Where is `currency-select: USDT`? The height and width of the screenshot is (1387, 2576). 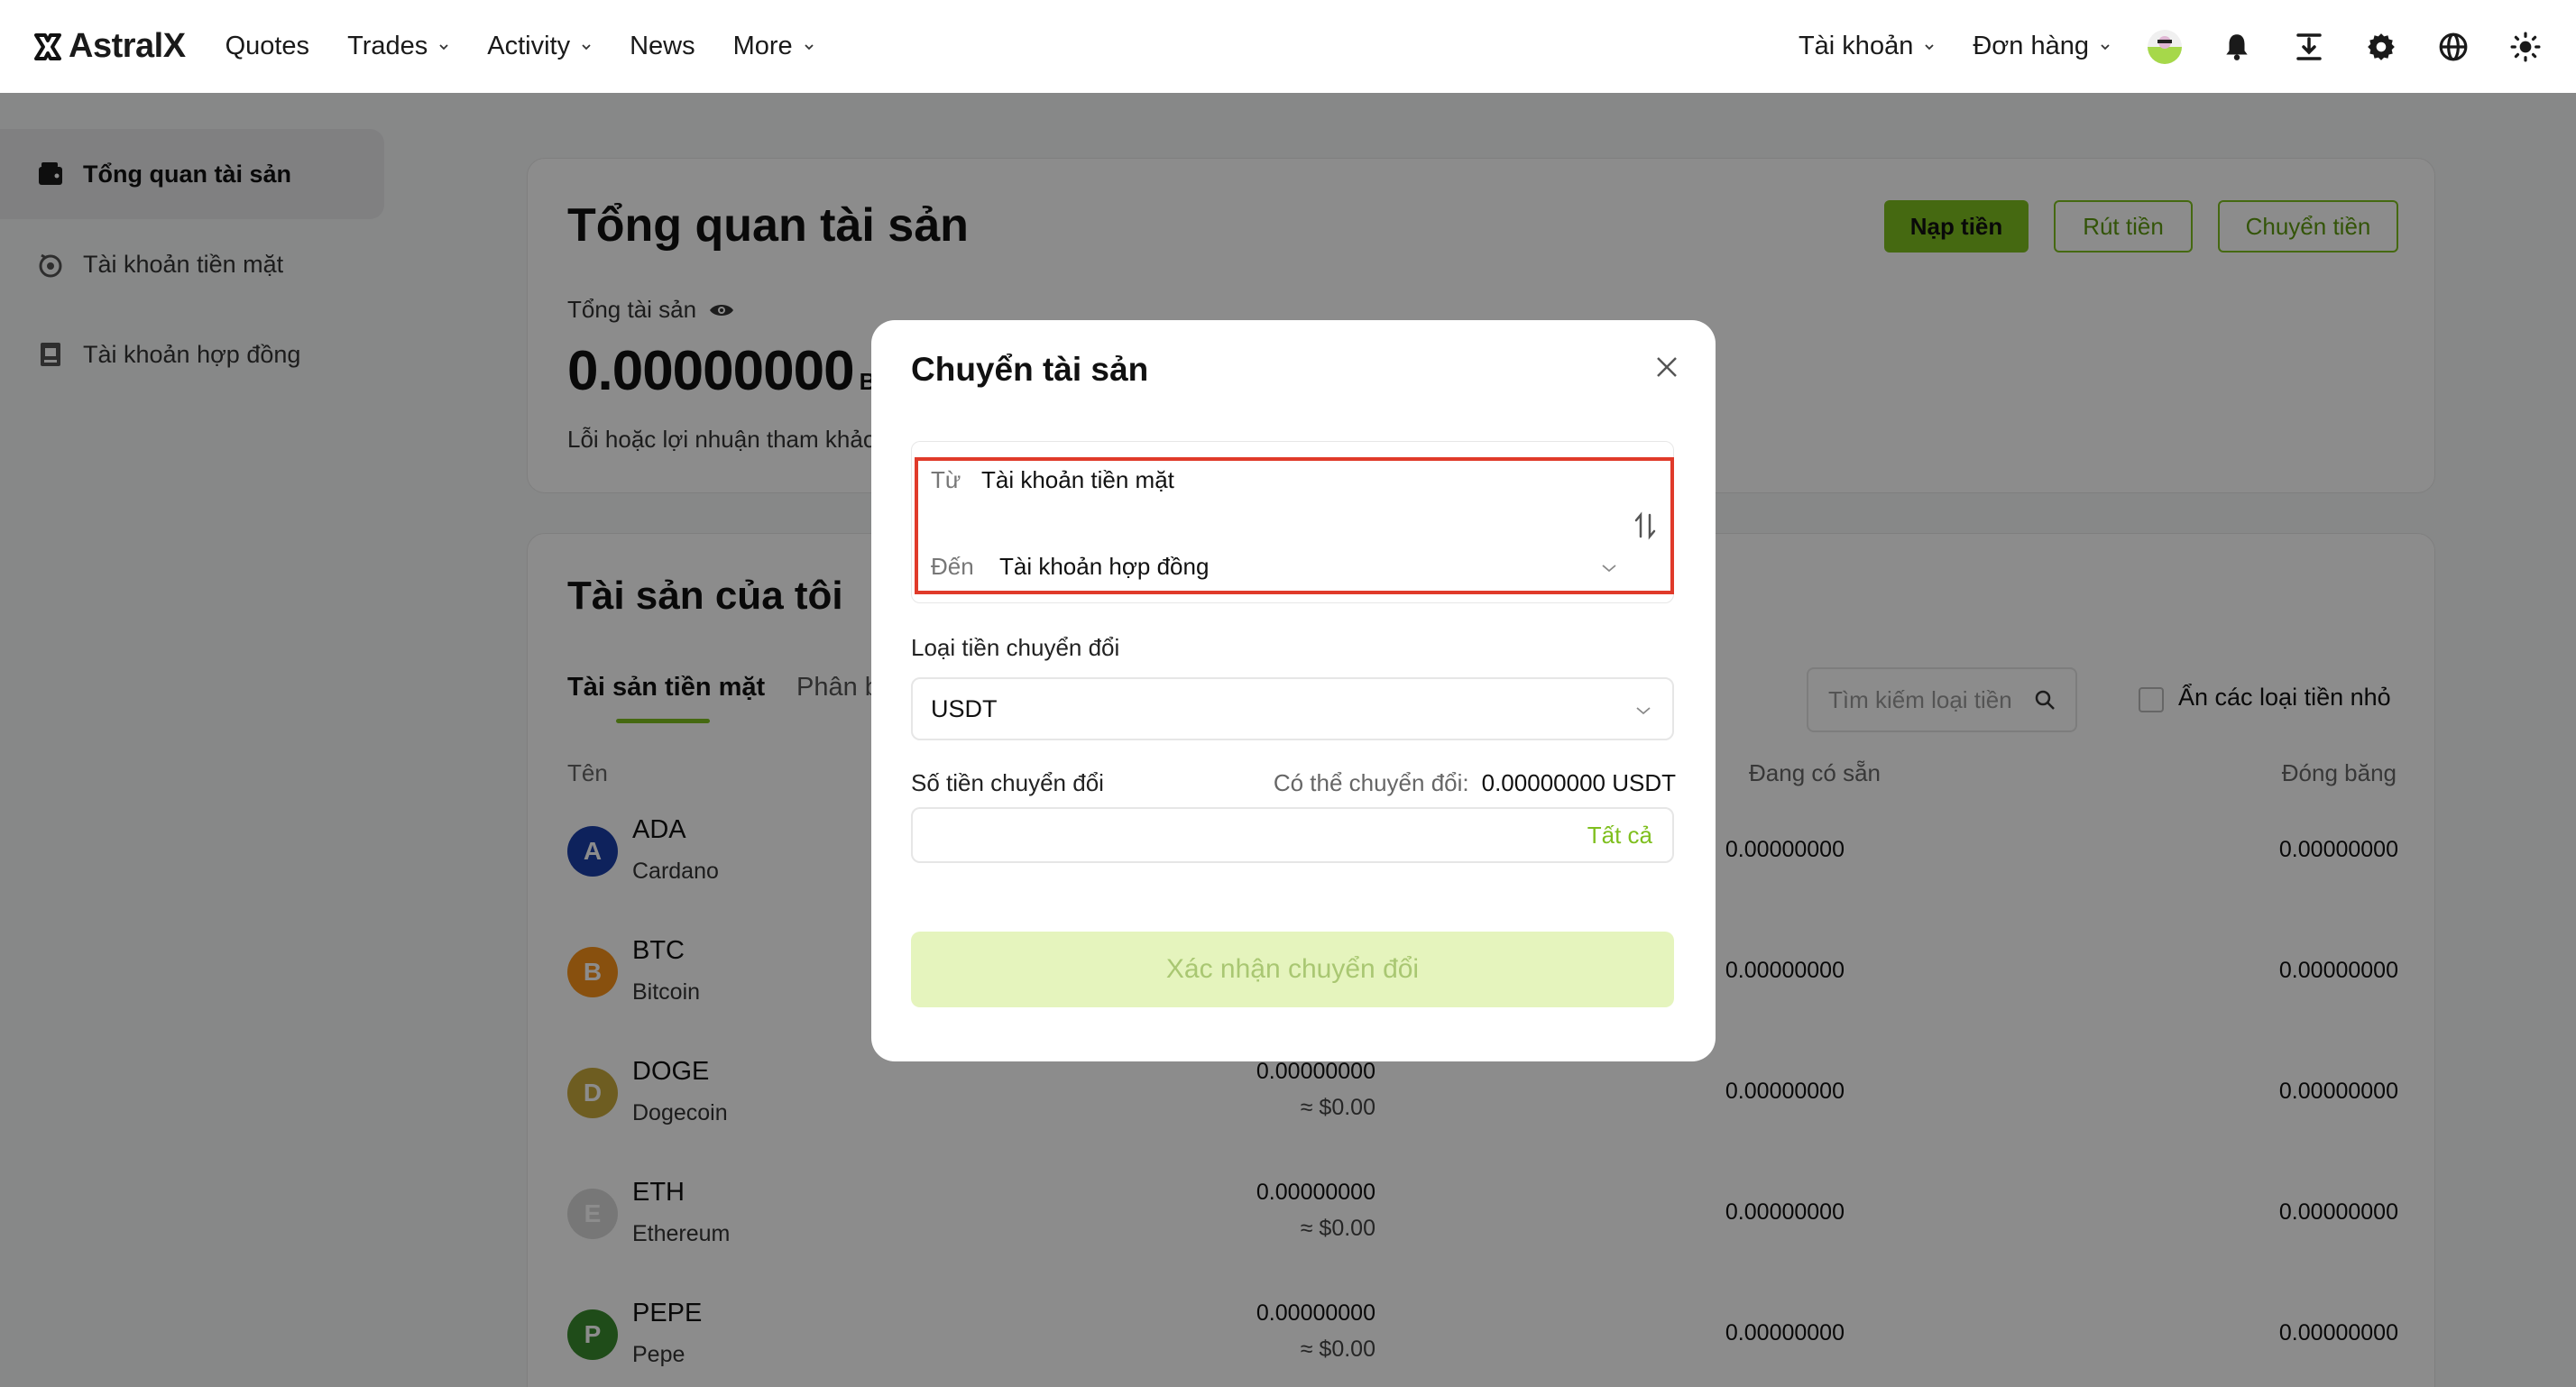 currency-select: USDT is located at coordinates (1293, 708).